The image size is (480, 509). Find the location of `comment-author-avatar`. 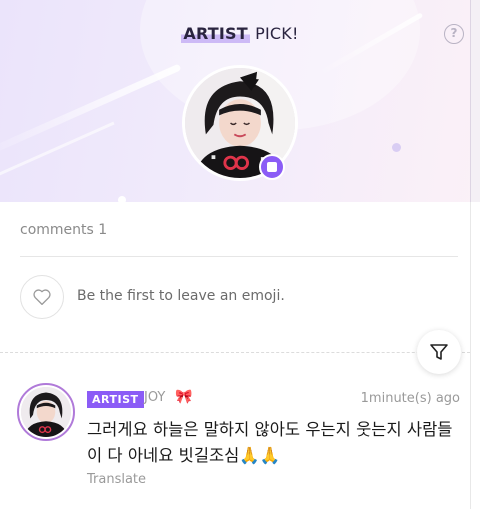

comment-author-avatar is located at coordinates (46, 412).